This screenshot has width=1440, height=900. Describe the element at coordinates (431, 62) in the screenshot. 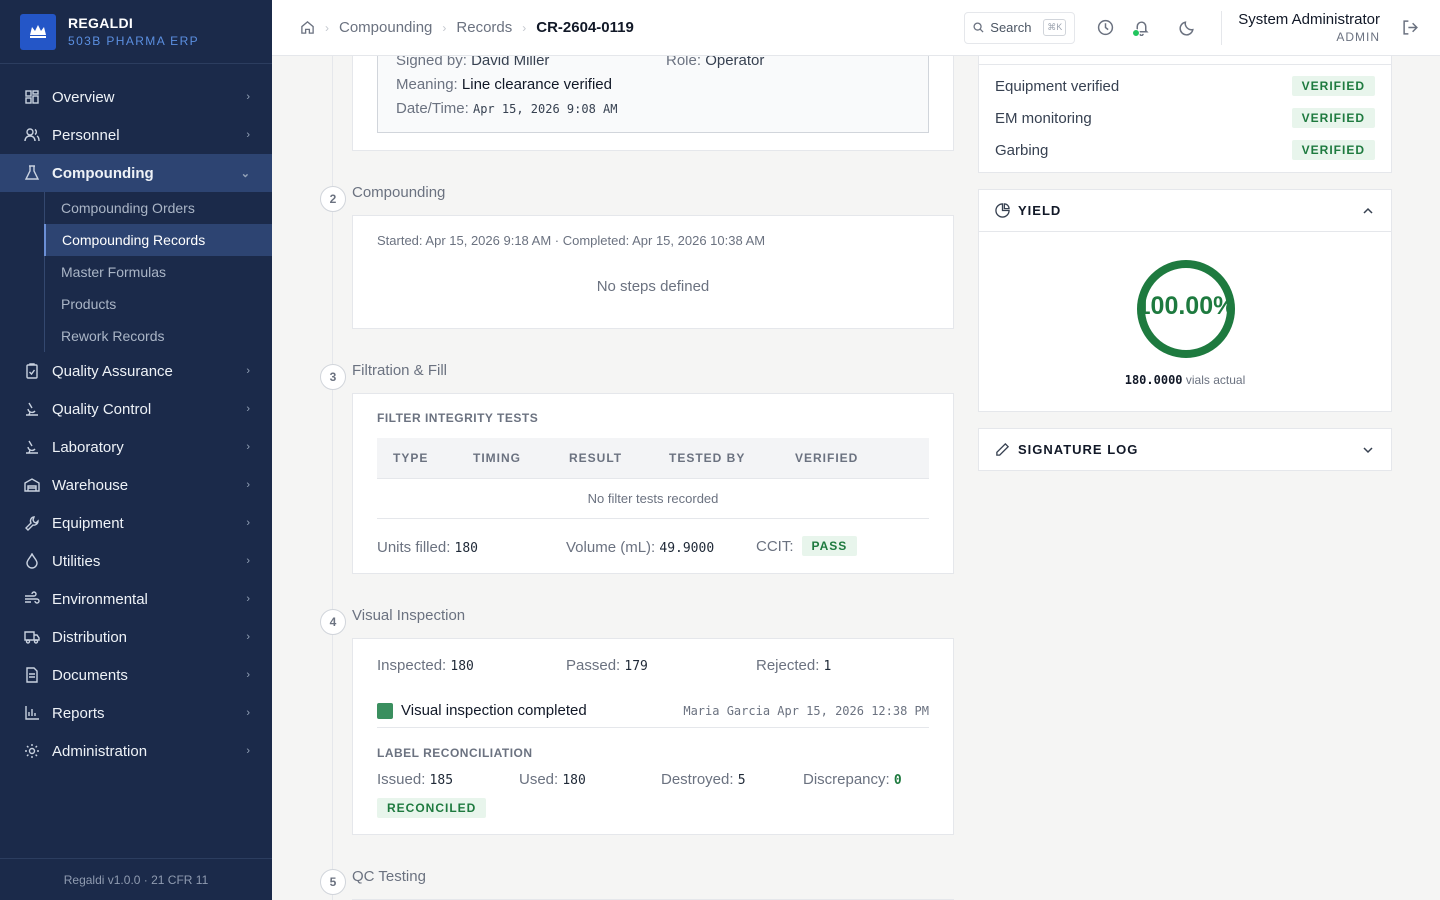

I see `signed-by-label: Signed by:` at that location.